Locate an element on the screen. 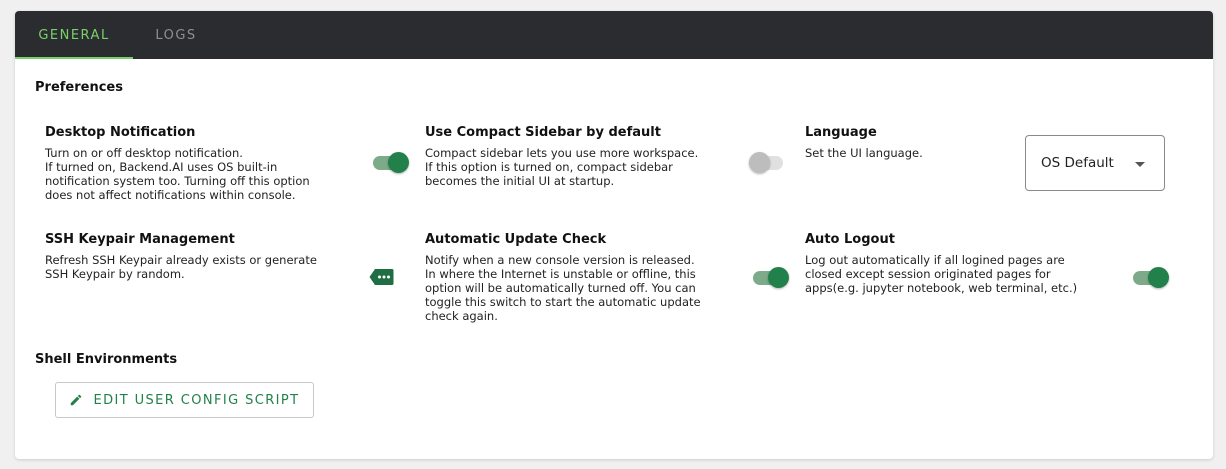 The width and height of the screenshot is (1226, 469). compact-sidebar-switch is located at coordinates (767, 162).